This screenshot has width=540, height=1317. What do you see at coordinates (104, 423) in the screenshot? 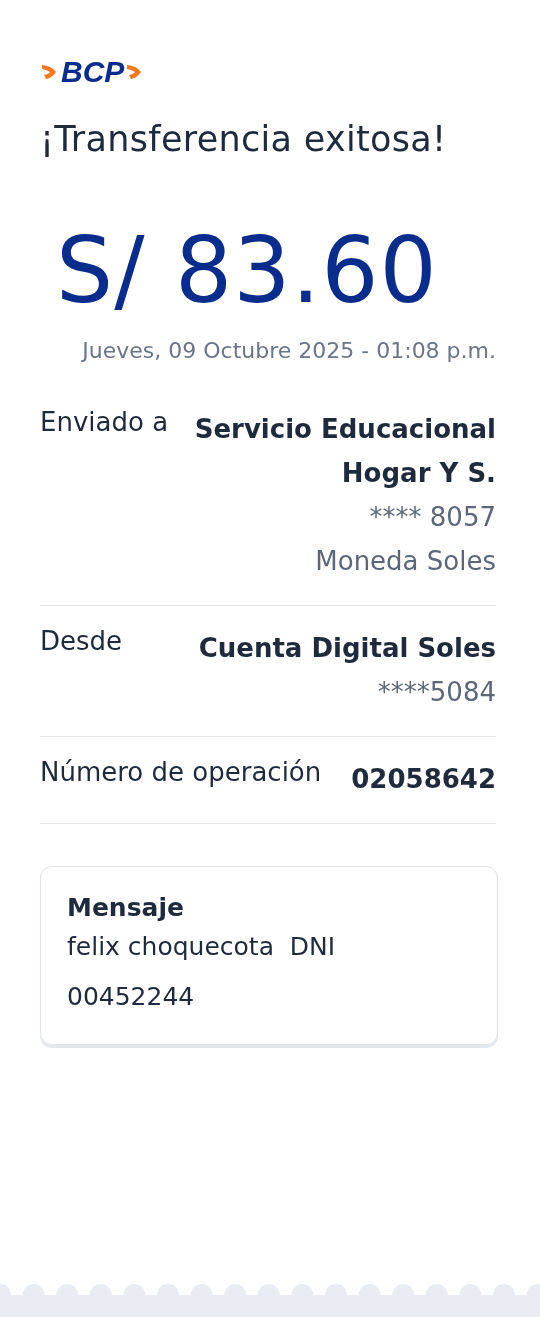
I see `detail-label: Enviado a` at bounding box center [104, 423].